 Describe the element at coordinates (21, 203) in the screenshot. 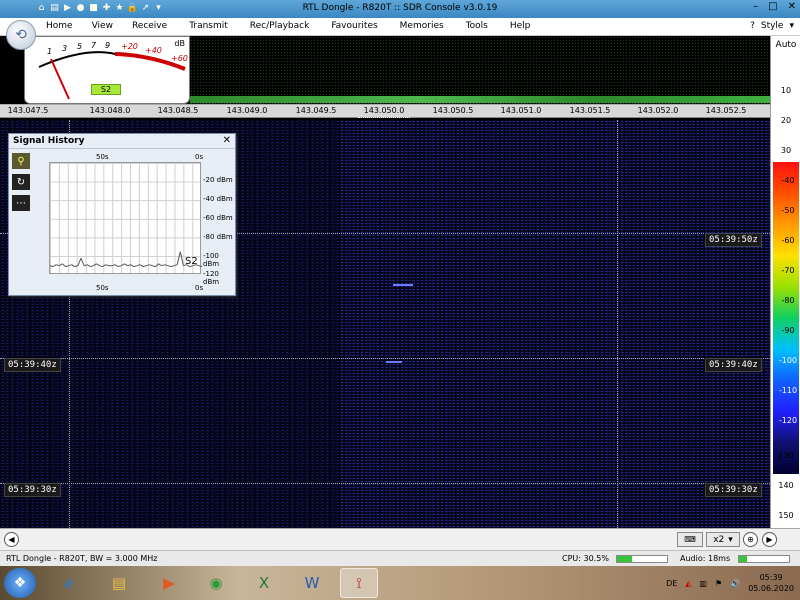

I see `more-icon: ⋯` at that location.